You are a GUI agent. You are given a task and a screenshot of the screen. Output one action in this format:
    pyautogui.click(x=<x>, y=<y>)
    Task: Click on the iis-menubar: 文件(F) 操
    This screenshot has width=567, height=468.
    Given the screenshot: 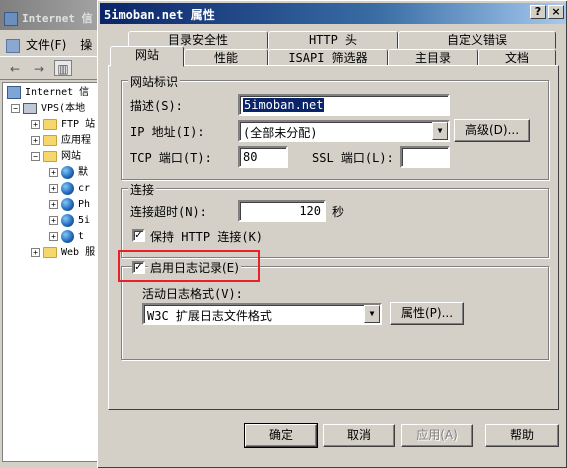 What is the action you would take?
    pyautogui.click(x=55, y=43)
    